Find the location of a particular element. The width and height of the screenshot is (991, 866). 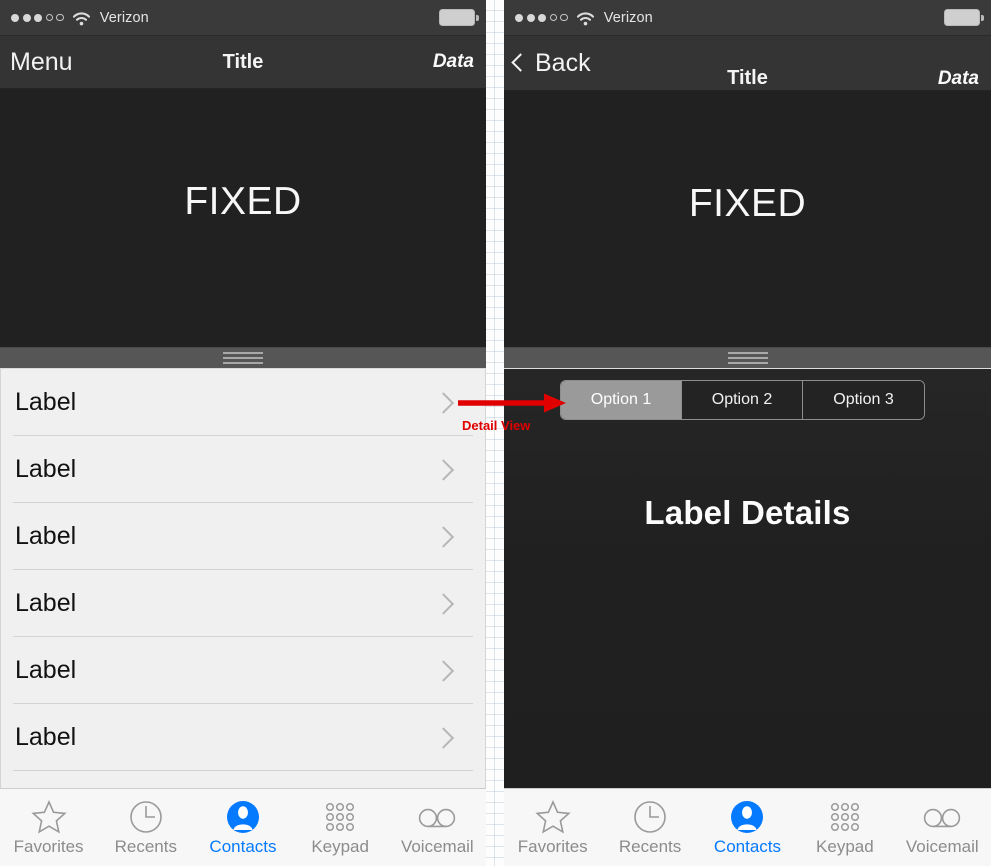

segment-option-1-label: Option 1 is located at coordinates (621, 399).